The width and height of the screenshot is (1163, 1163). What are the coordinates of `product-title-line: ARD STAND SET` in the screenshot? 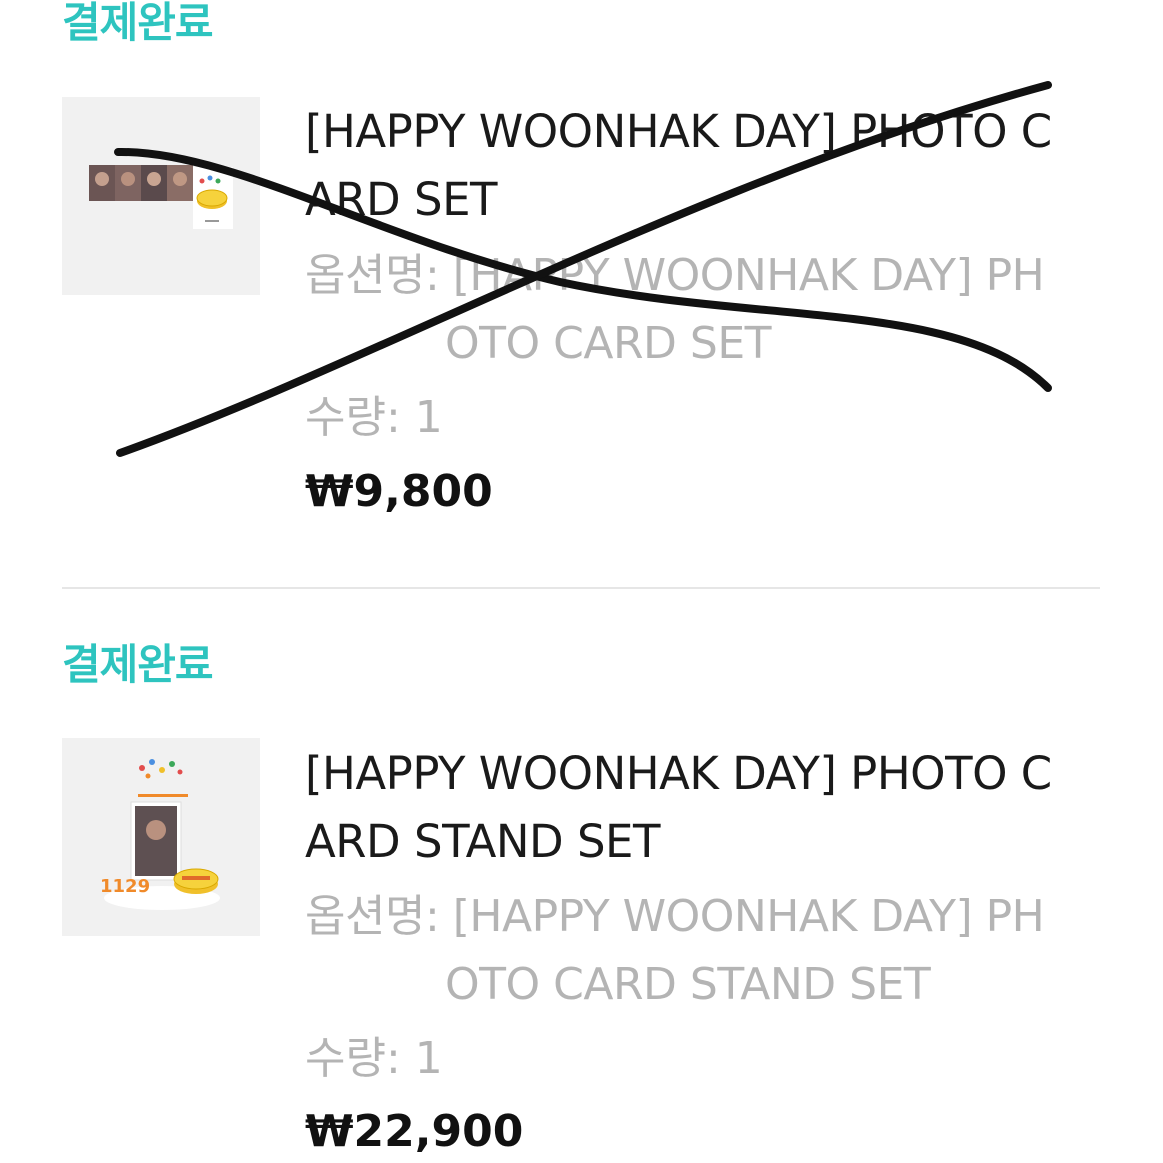 It's located at (482, 841).